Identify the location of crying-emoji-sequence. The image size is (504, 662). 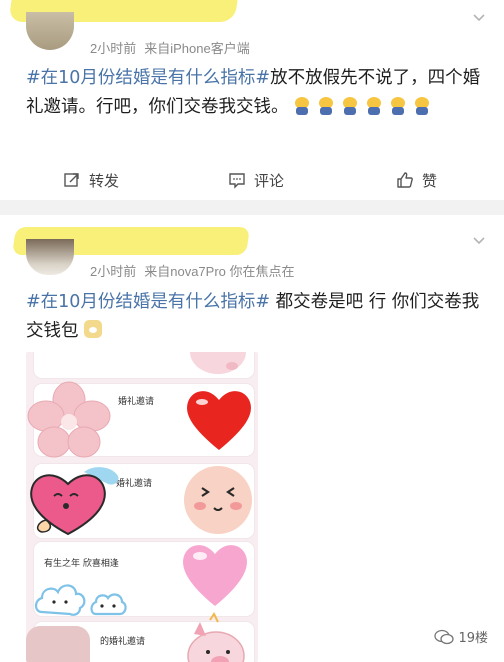
(366, 107).